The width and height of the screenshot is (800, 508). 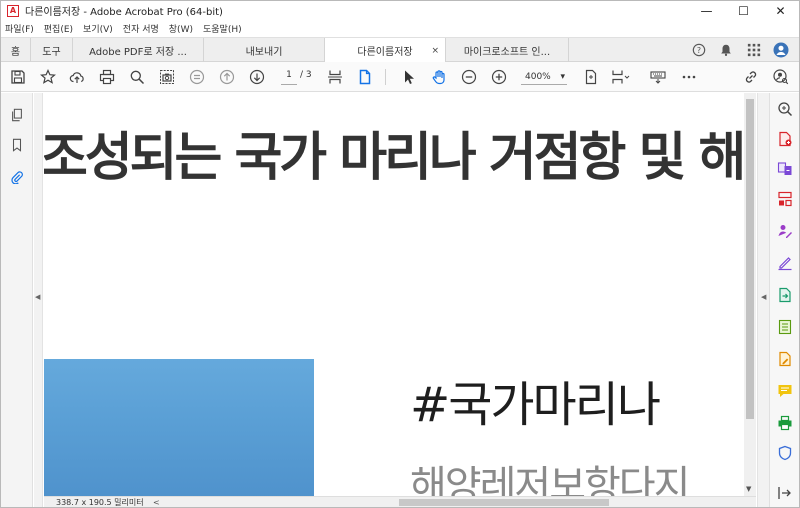 I want to click on zoom-out-icon, so click(x=469, y=77).